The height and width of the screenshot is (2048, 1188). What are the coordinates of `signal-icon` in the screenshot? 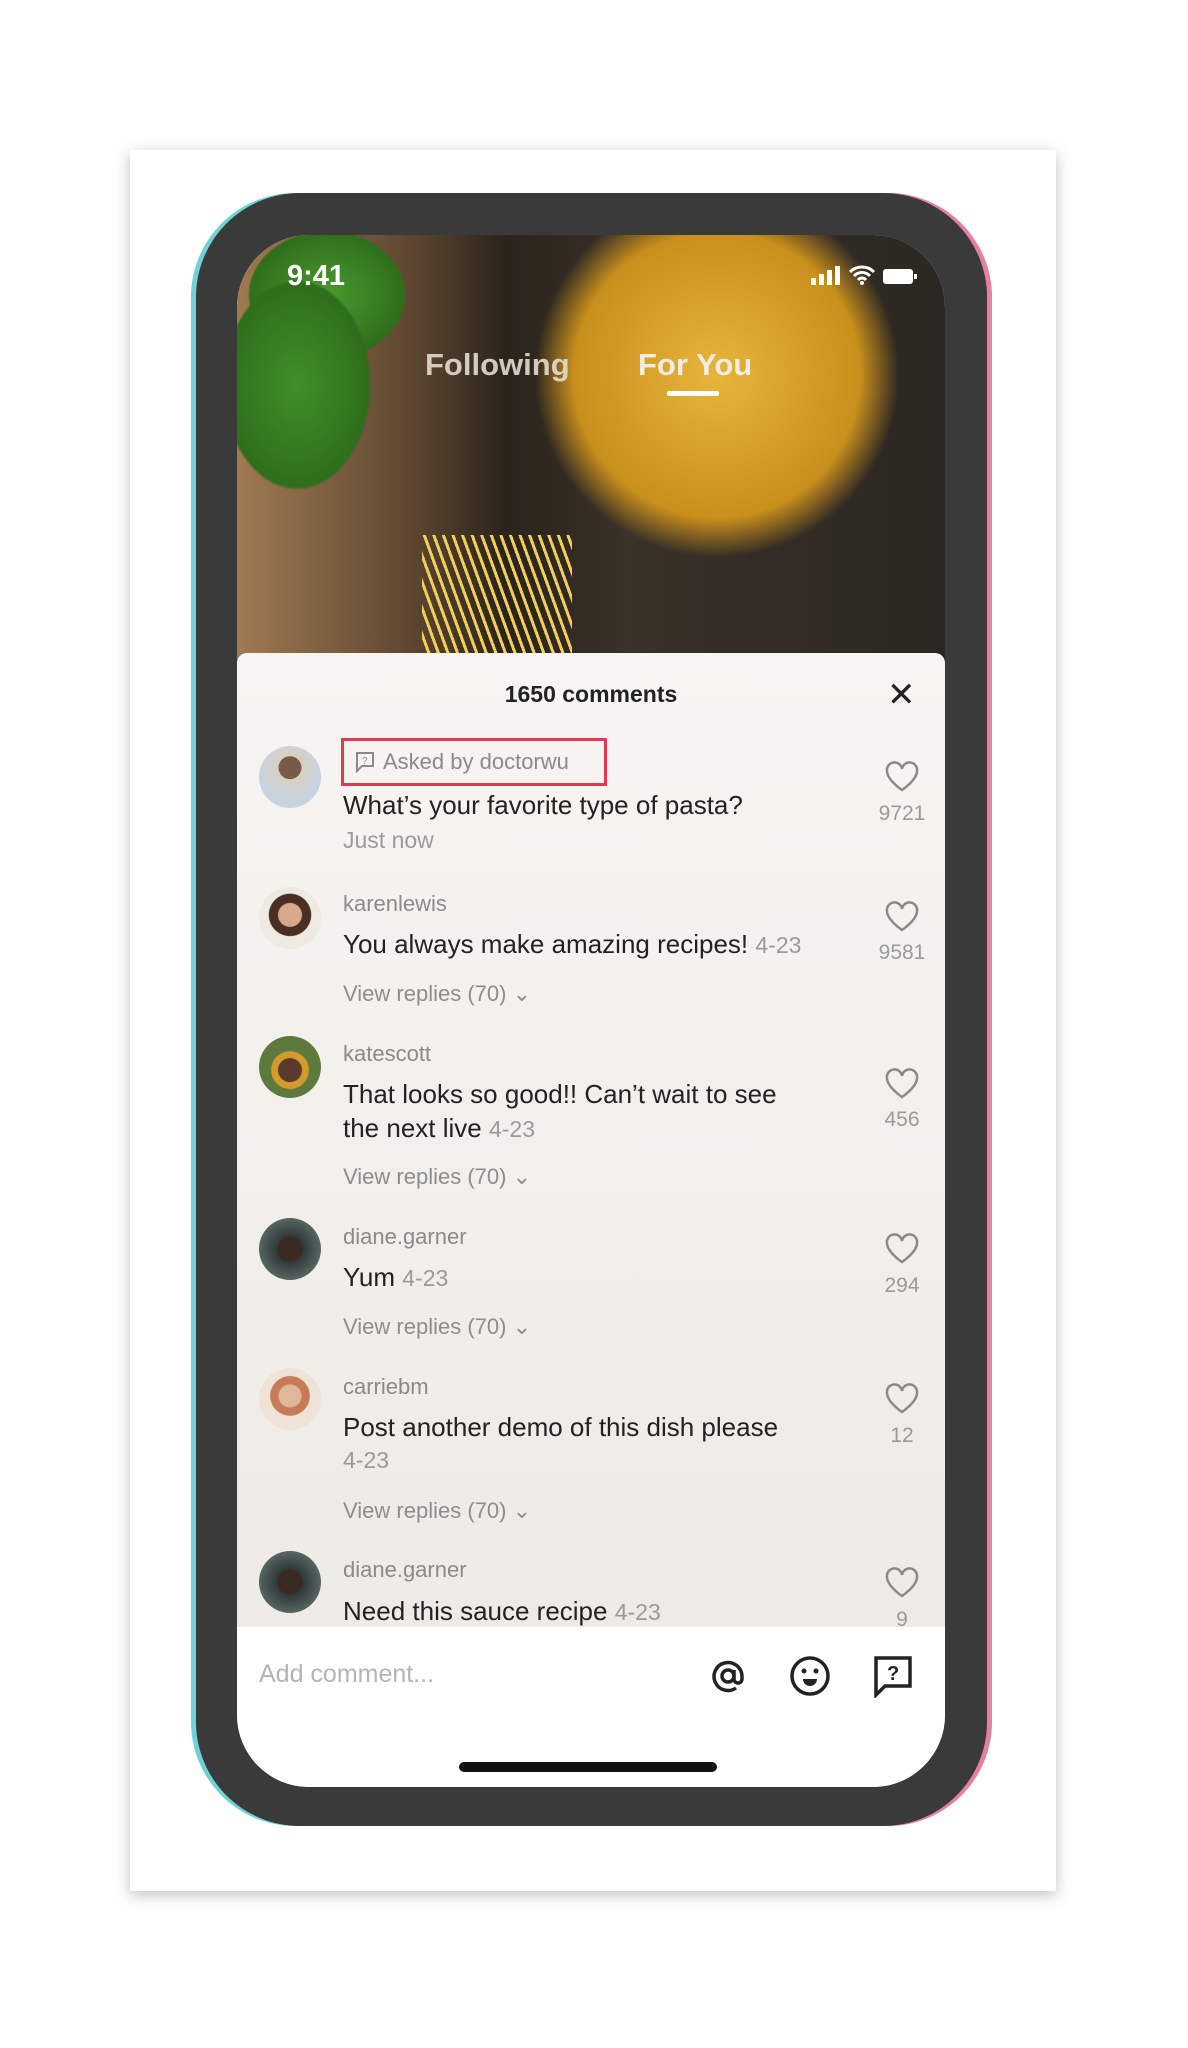 It's located at (825, 275).